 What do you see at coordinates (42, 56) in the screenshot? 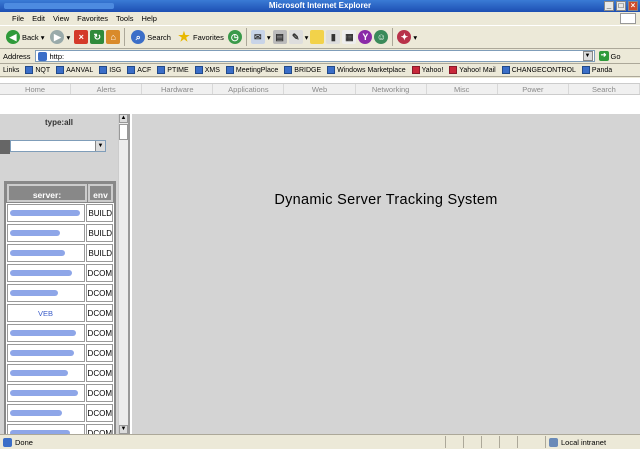
I see `page-icon` at bounding box center [42, 56].